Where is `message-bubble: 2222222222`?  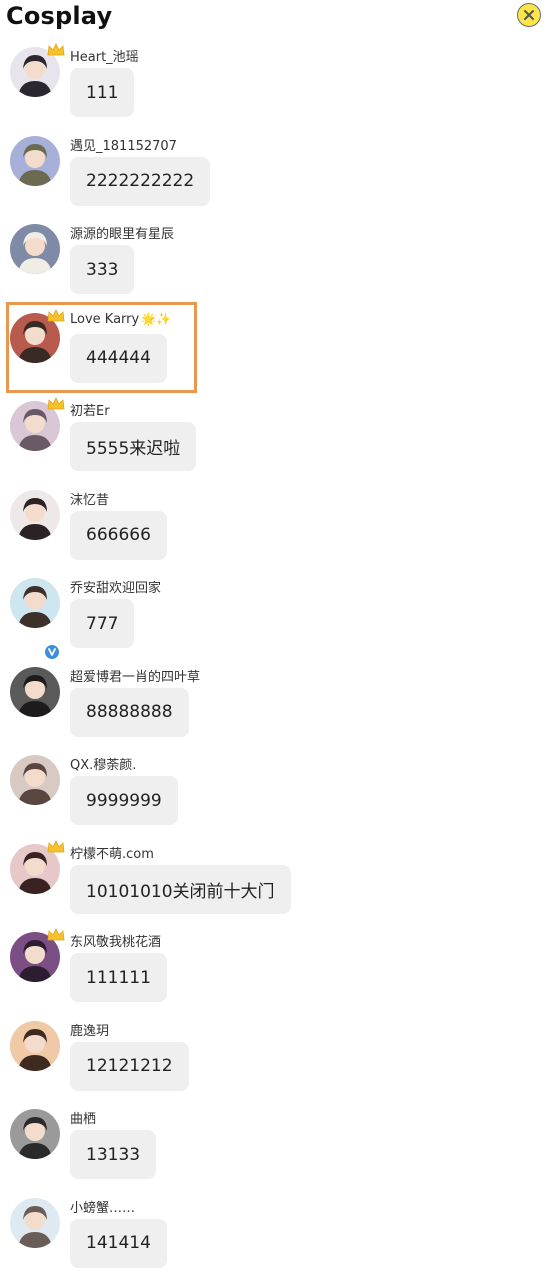
message-bubble: 2222222222 is located at coordinates (140, 181).